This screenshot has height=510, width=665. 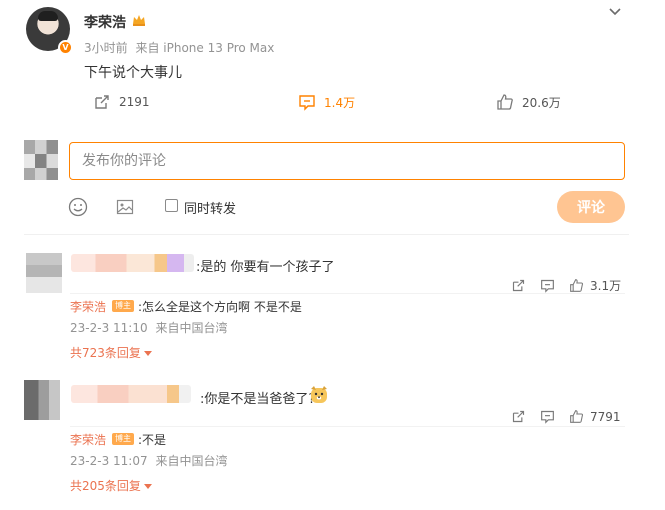 I want to click on reply-count-link: 共723条回复, so click(x=347, y=352).